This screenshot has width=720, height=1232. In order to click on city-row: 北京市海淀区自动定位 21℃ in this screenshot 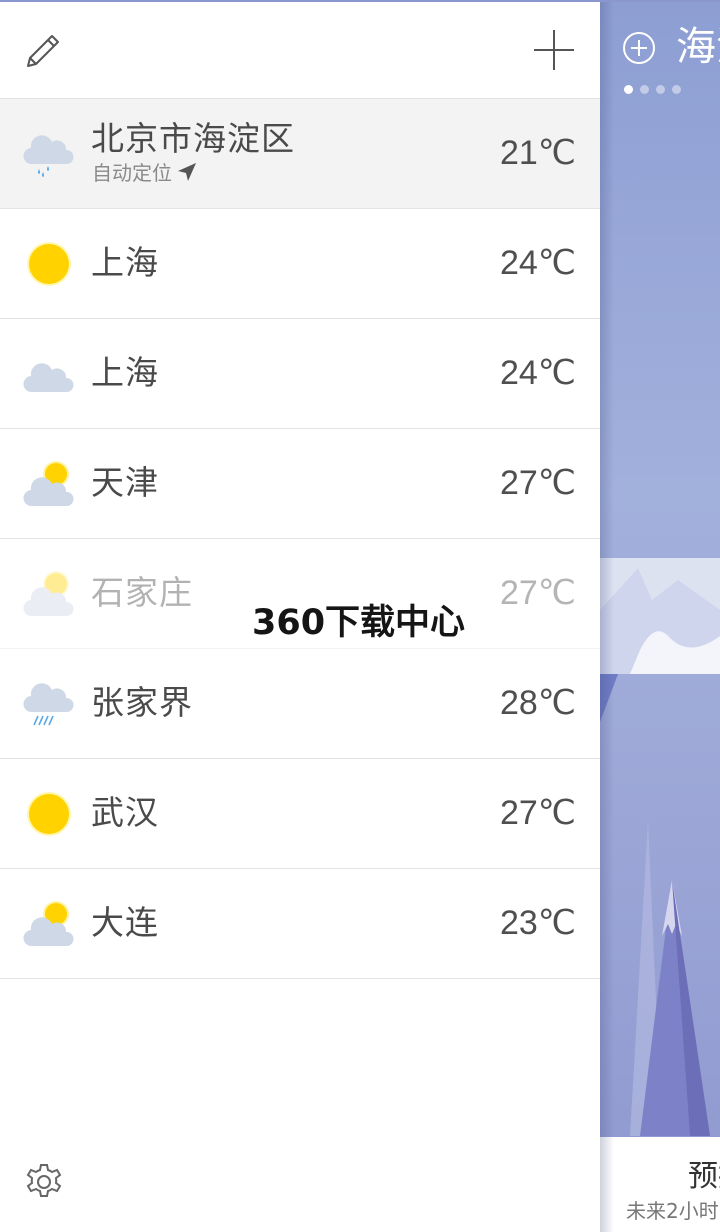, I will do `click(300, 154)`.